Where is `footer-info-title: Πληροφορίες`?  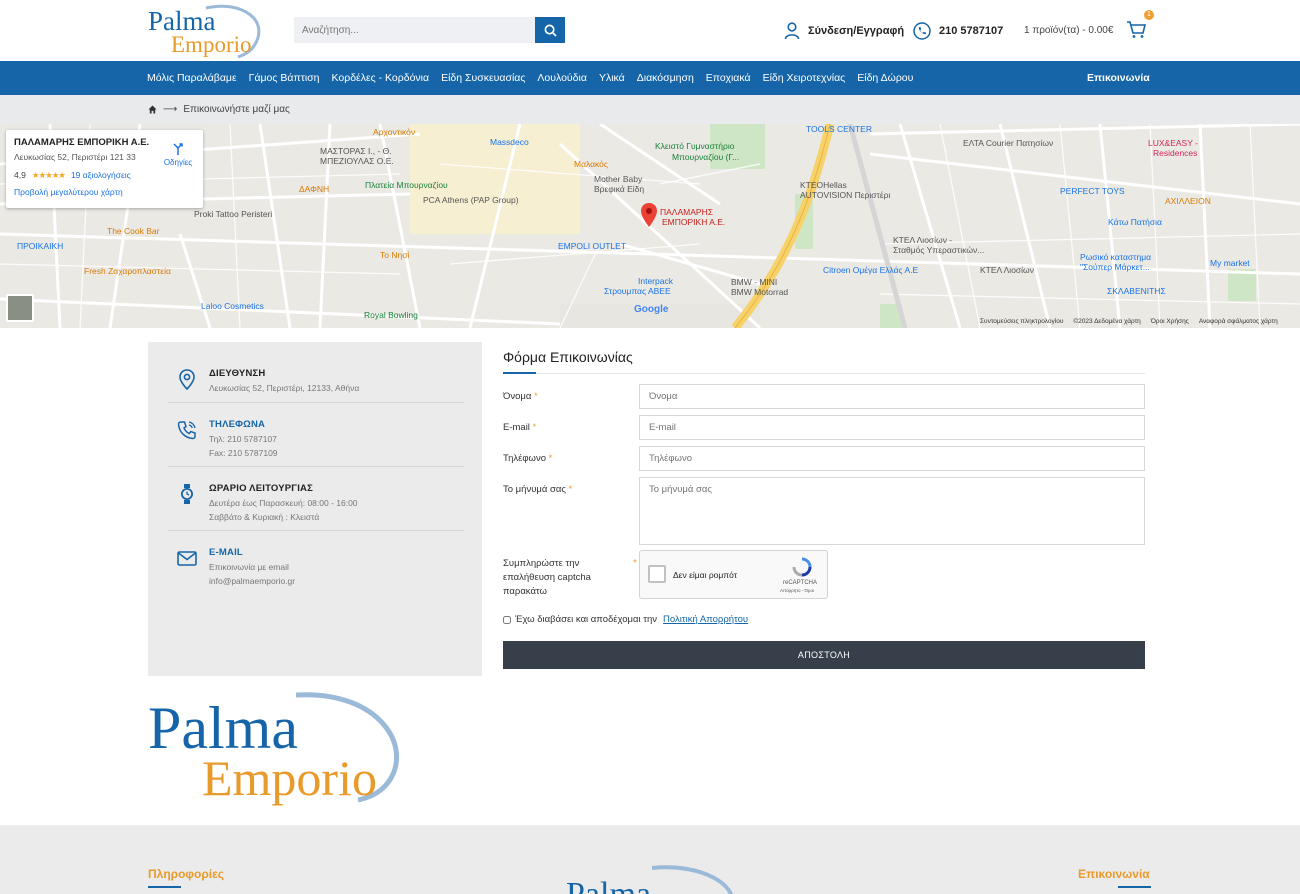
footer-info-title: Πληροφορίες is located at coordinates (186, 874).